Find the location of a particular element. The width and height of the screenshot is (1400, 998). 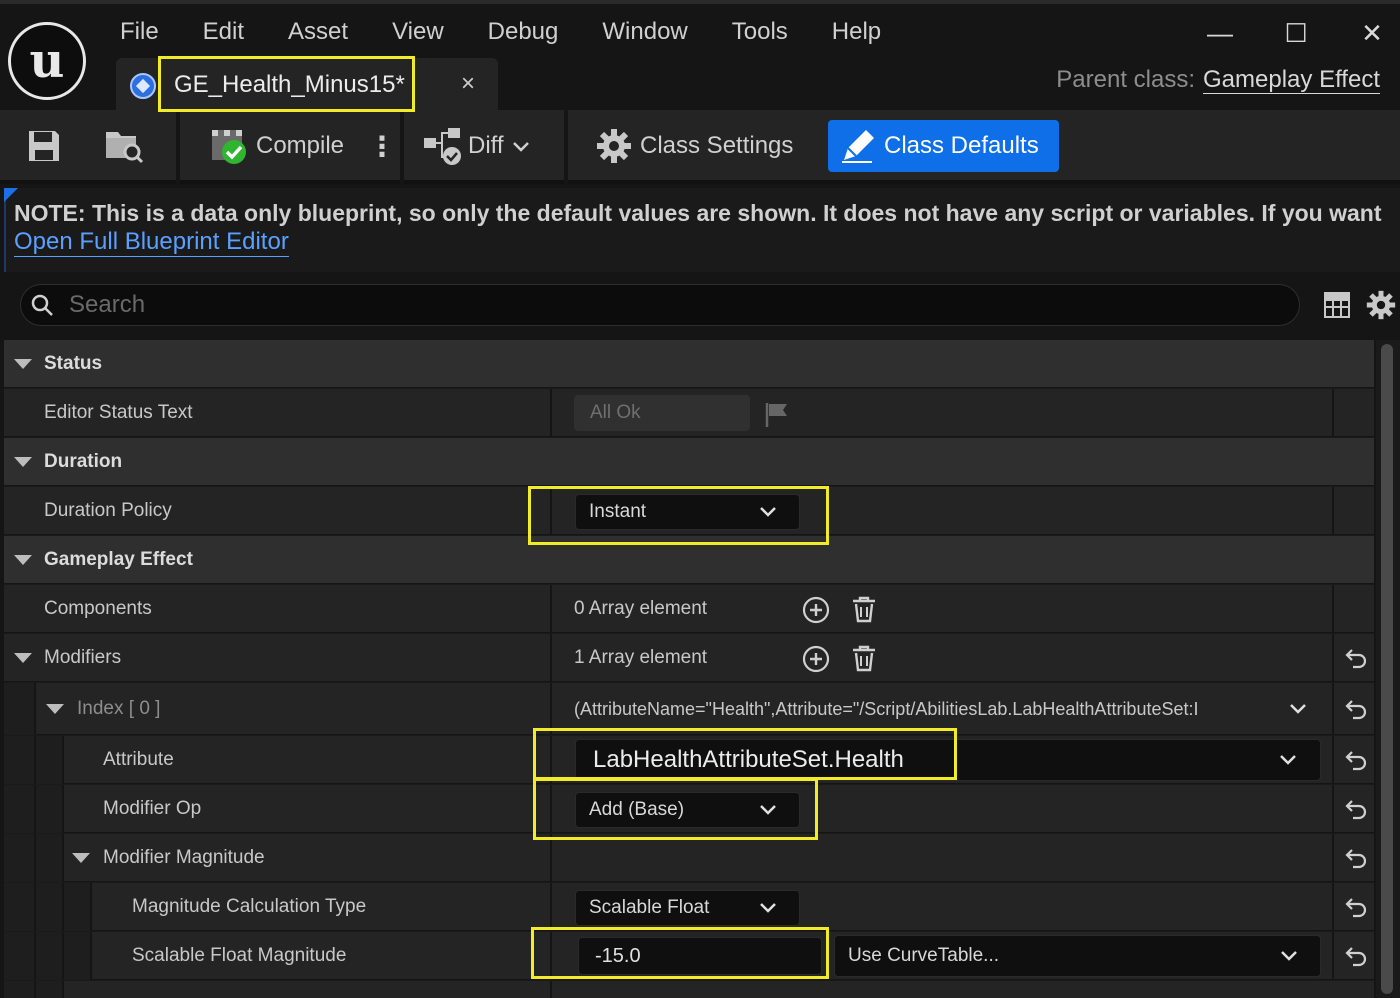

browse-button is located at coordinates (124, 146).